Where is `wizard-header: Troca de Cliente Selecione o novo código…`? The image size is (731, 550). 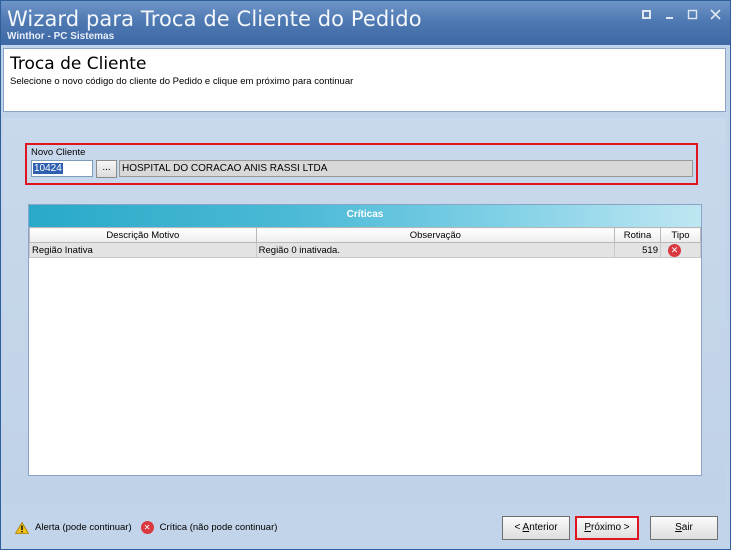 wizard-header: Troca de Cliente Selecione o novo código… is located at coordinates (364, 80).